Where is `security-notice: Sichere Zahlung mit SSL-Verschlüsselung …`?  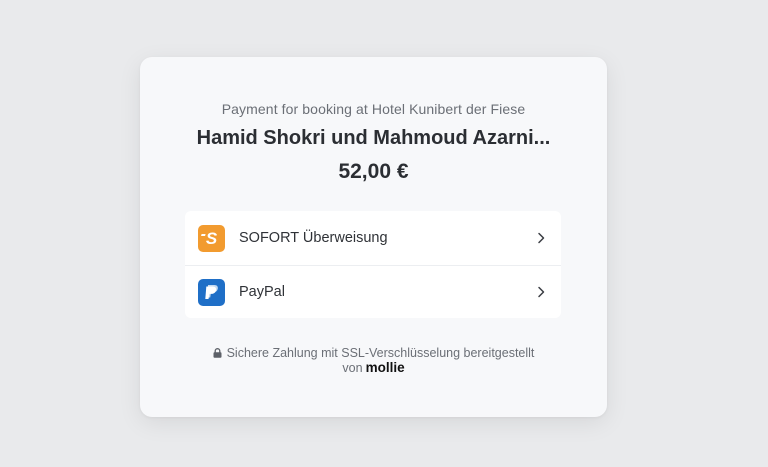
security-notice: Sichere Zahlung mit SSL-Verschlüsselung … is located at coordinates (373, 360).